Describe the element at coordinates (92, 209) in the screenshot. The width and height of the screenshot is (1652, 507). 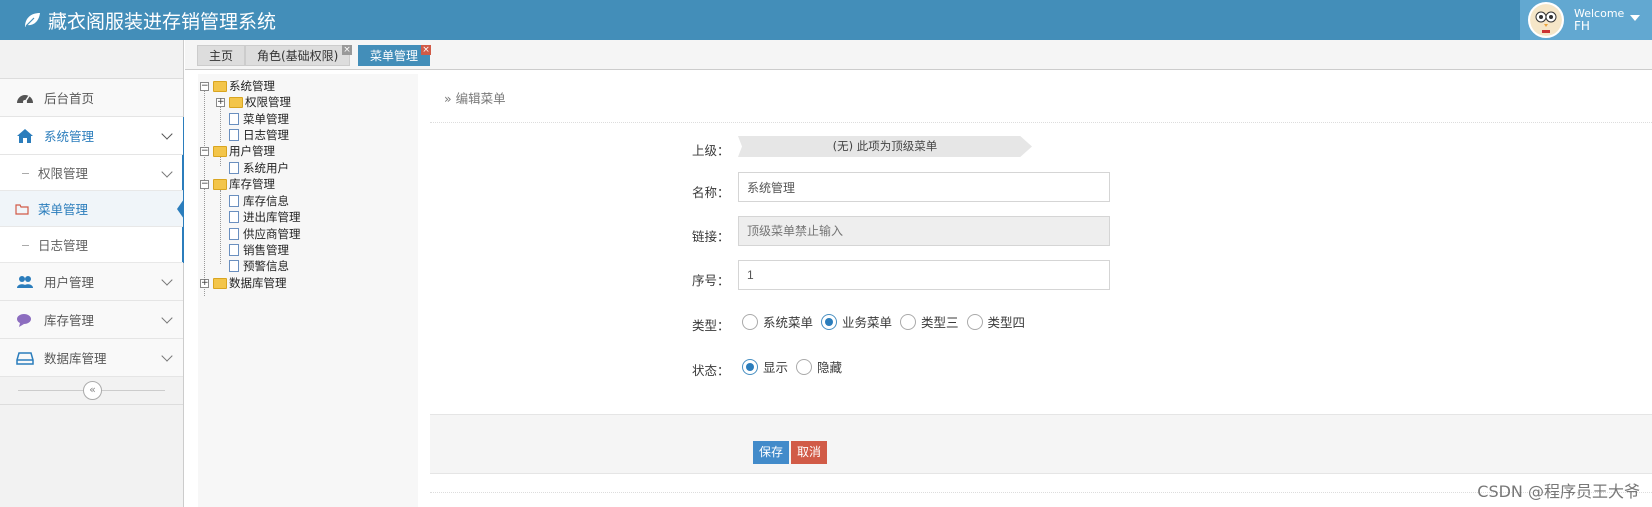
I see `sidebar-subitem-menu: 菜单管理` at that location.